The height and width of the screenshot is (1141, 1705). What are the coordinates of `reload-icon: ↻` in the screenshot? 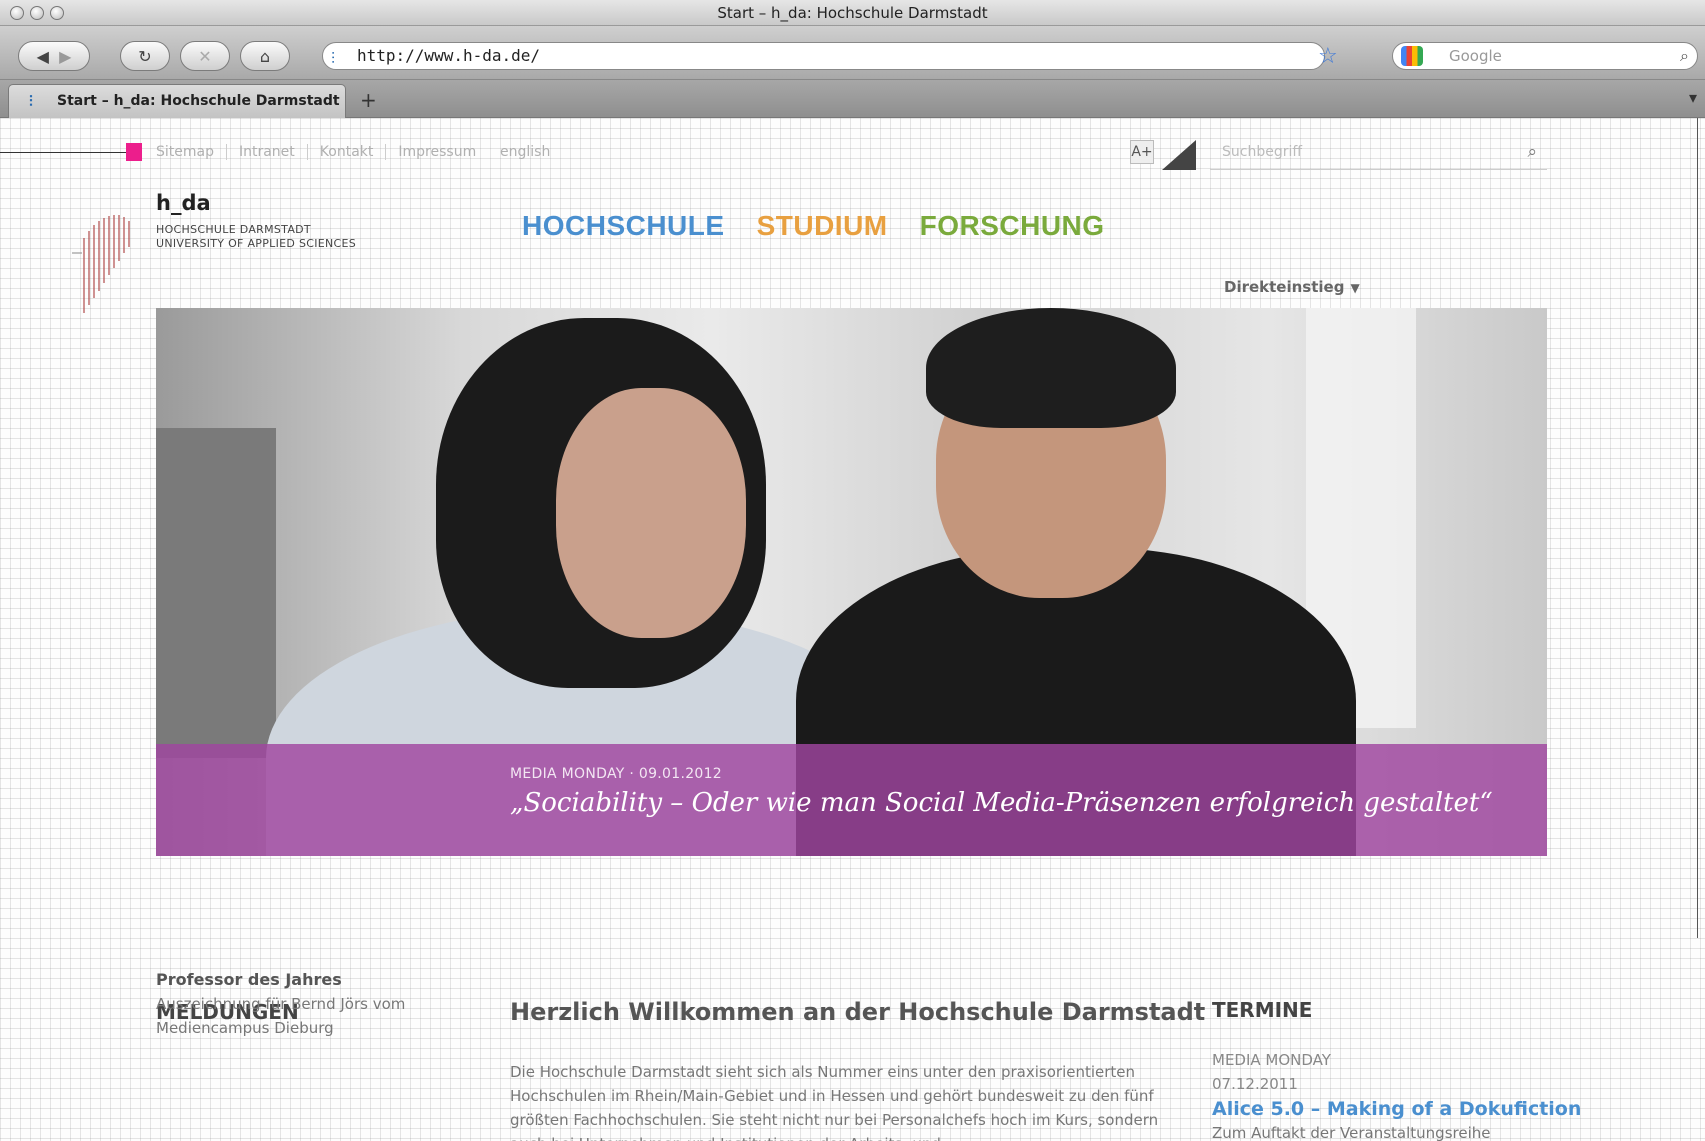 It's located at (145, 56).